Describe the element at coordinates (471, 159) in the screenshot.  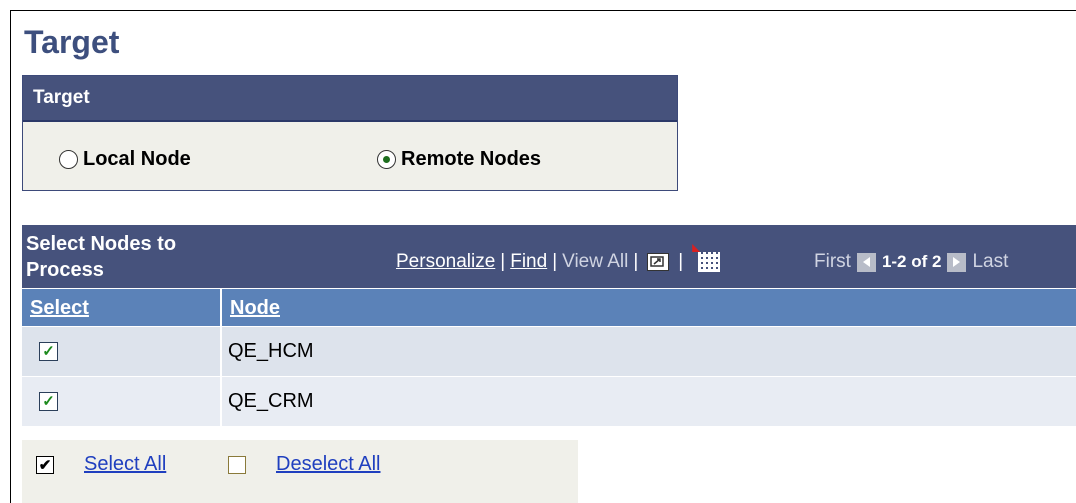
I see `remote-nodes-label: Remote Nodes` at that location.